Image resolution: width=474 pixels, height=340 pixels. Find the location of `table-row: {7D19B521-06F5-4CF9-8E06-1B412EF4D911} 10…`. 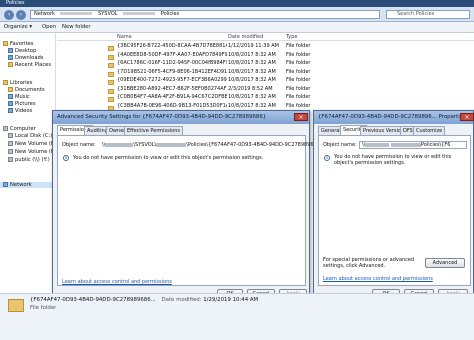

table-row: {7D19B521-06F5-4CF9-8E06-1B412EF4D911} 10… is located at coordinates (209, 72).